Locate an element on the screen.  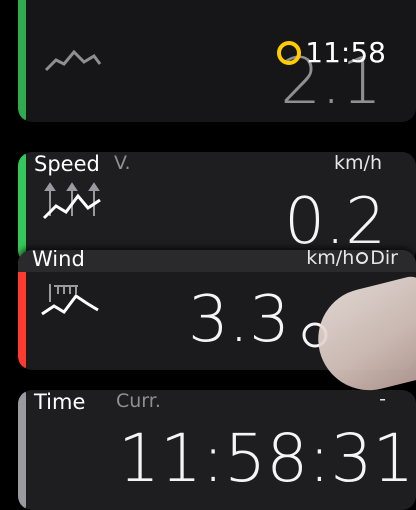
time-accent-bar is located at coordinates (22, 450).